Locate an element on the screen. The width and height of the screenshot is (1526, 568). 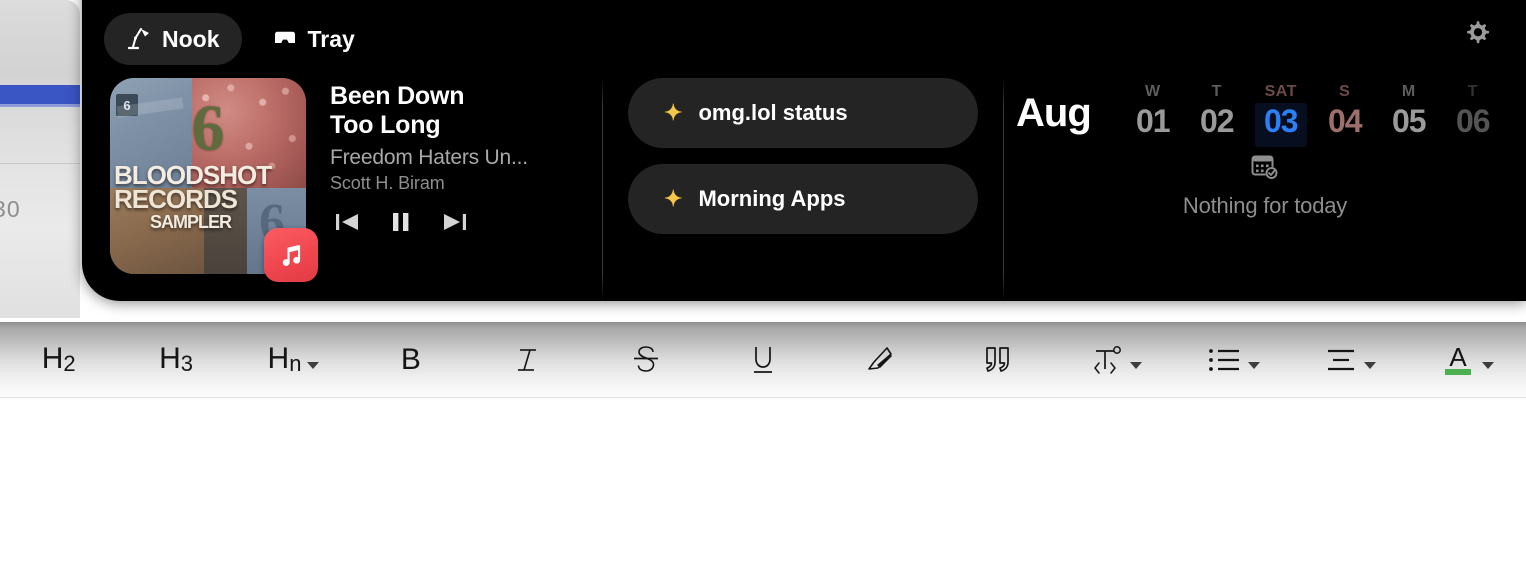
shortcut-morning-apps: ✦ Morning Apps is located at coordinates (803, 199).